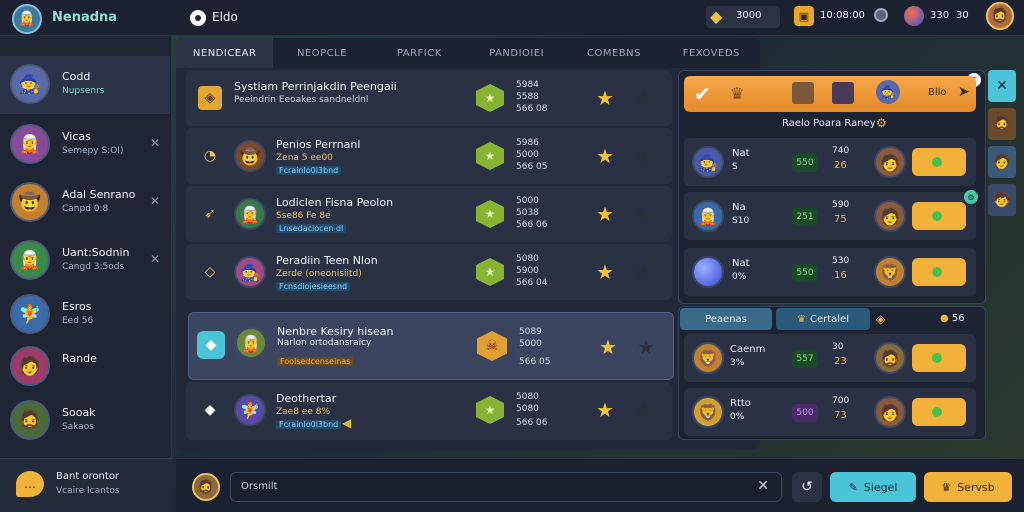  I want to click on row-name: Systiam Perrinjakdin Peengaii, so click(315, 86).